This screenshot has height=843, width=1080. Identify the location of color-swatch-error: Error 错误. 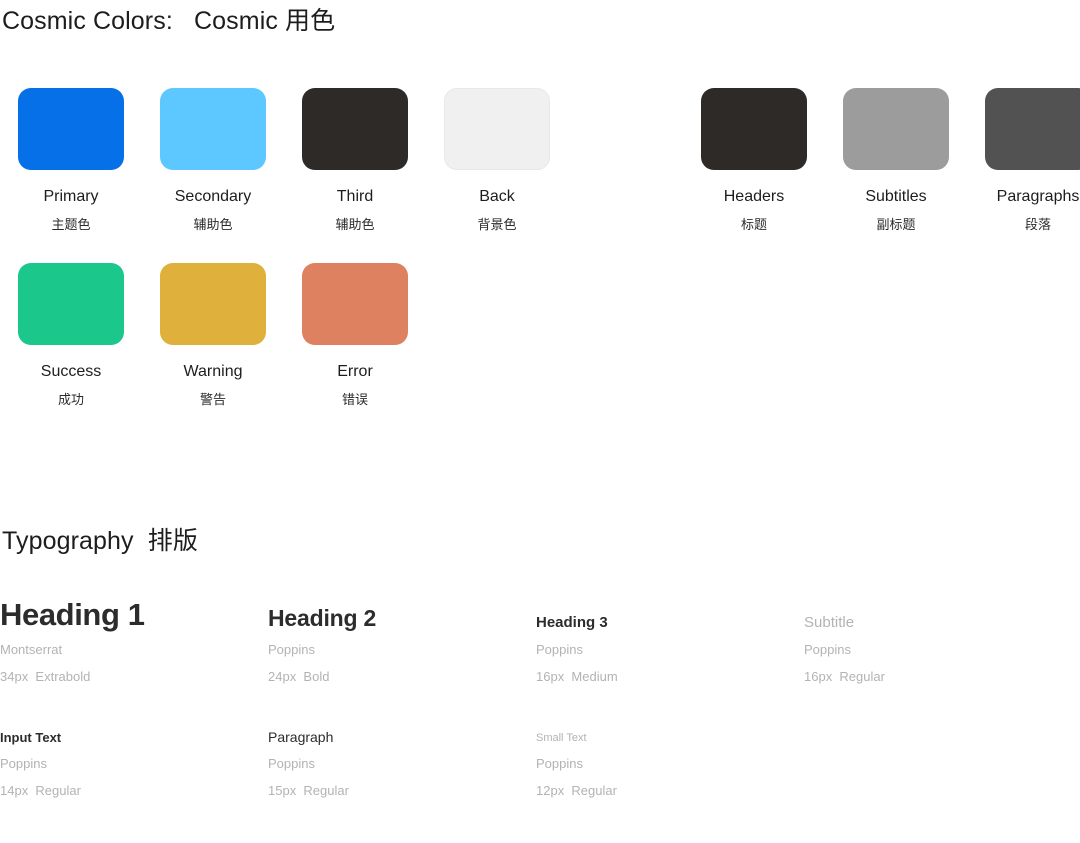
(355, 334).